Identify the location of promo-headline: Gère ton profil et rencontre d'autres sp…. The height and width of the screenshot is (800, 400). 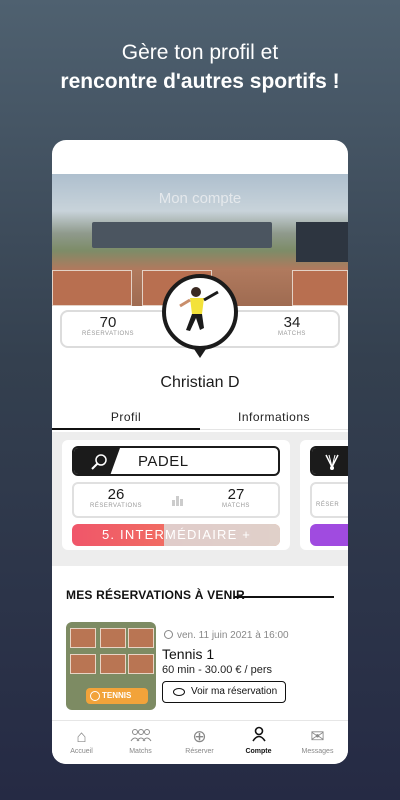
(200, 67).